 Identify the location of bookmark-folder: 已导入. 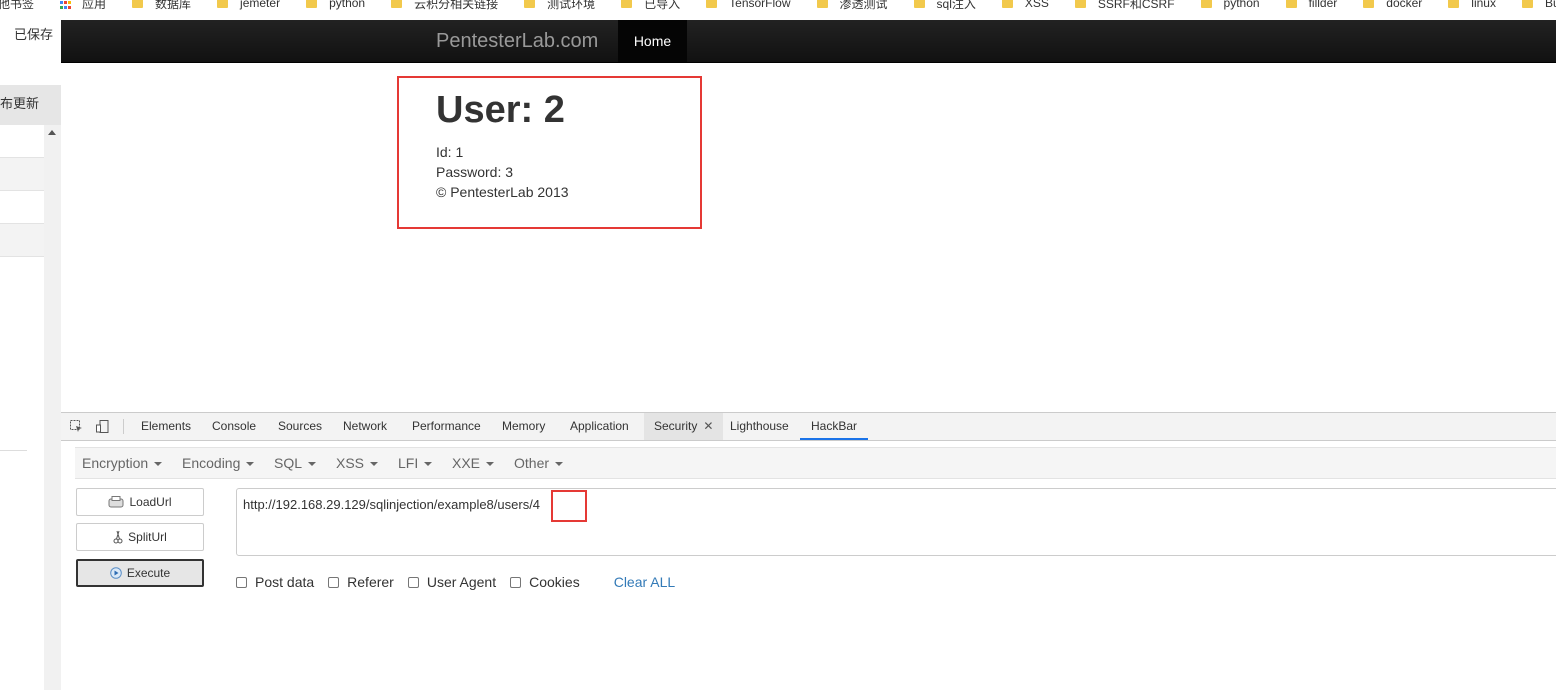
(650, 5).